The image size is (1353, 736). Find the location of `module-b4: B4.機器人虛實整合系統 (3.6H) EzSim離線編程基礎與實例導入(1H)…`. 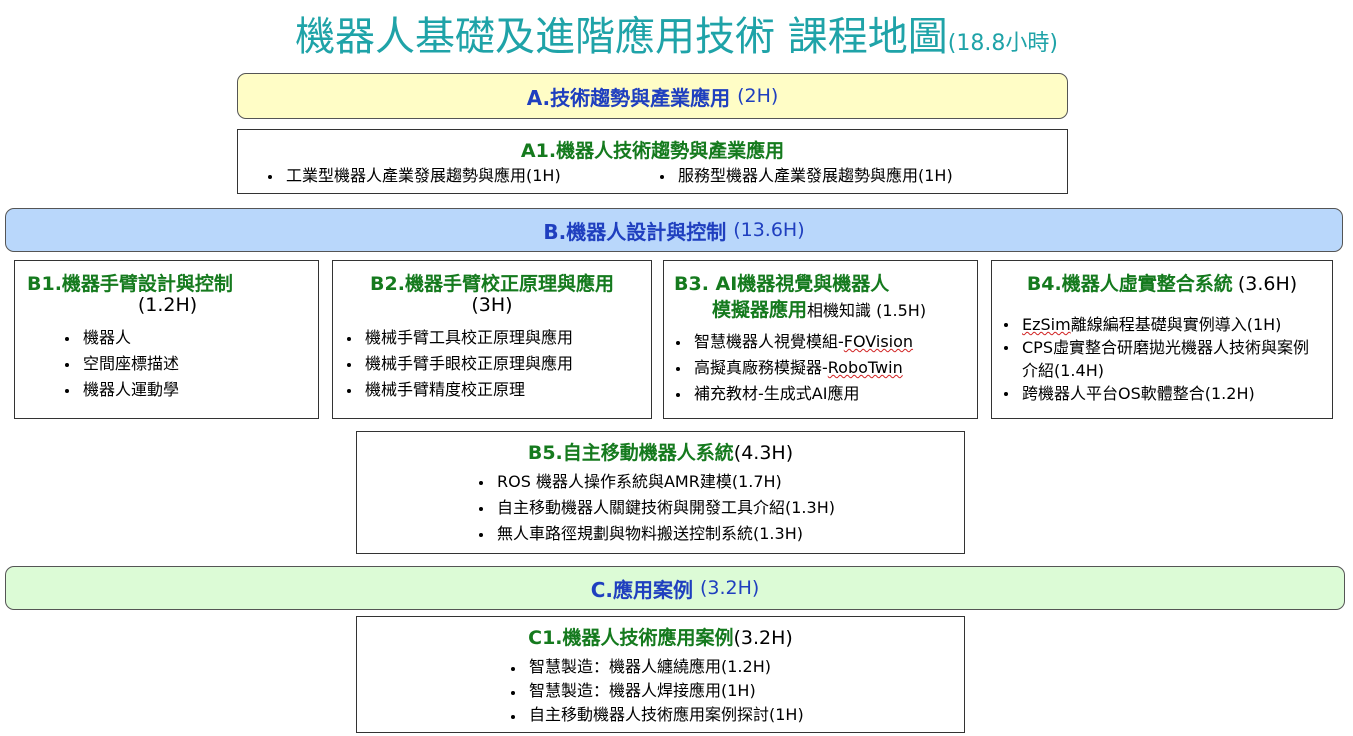

module-b4: B4.機器人虛實整合系統 (3.6H) EzSim離線編程基礎與實例導入(1H)… is located at coordinates (1162, 339).